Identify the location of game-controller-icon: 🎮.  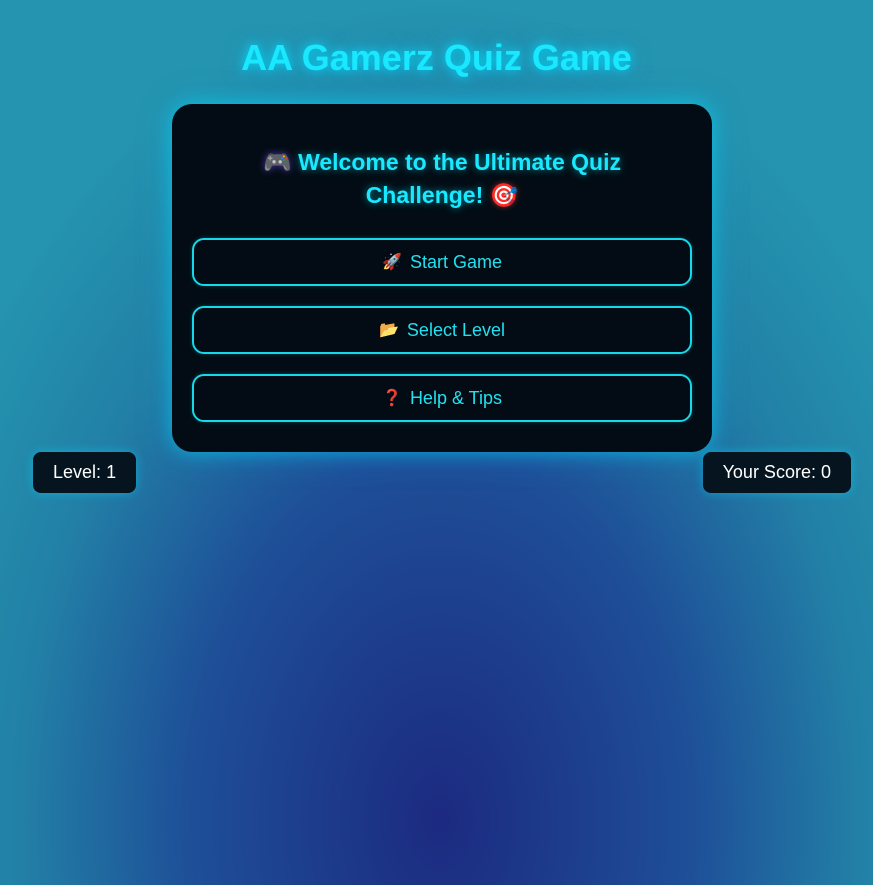
(277, 163).